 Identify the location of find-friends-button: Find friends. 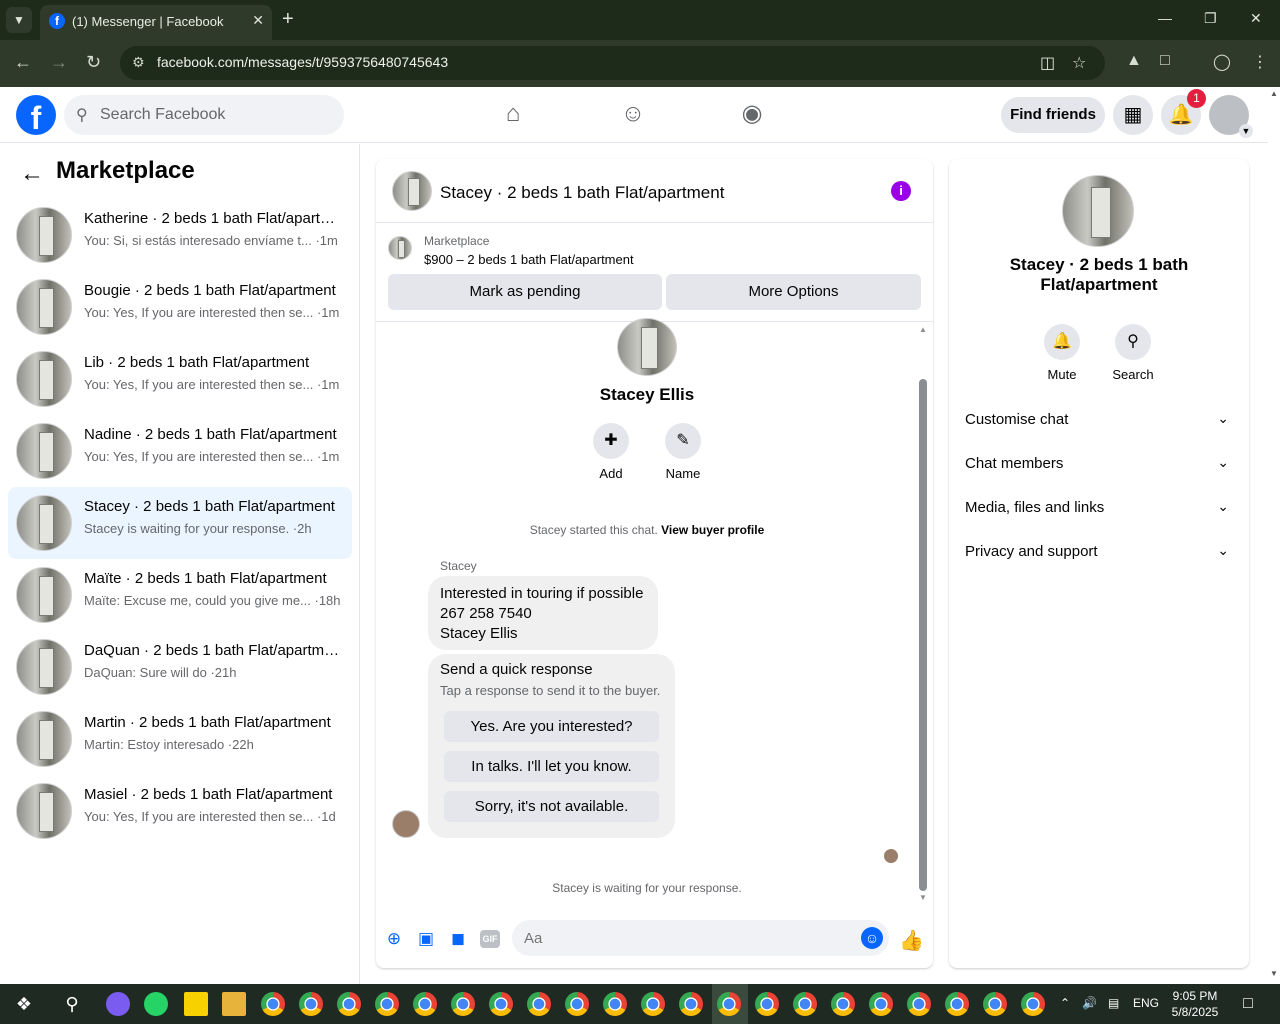
(1053, 115).